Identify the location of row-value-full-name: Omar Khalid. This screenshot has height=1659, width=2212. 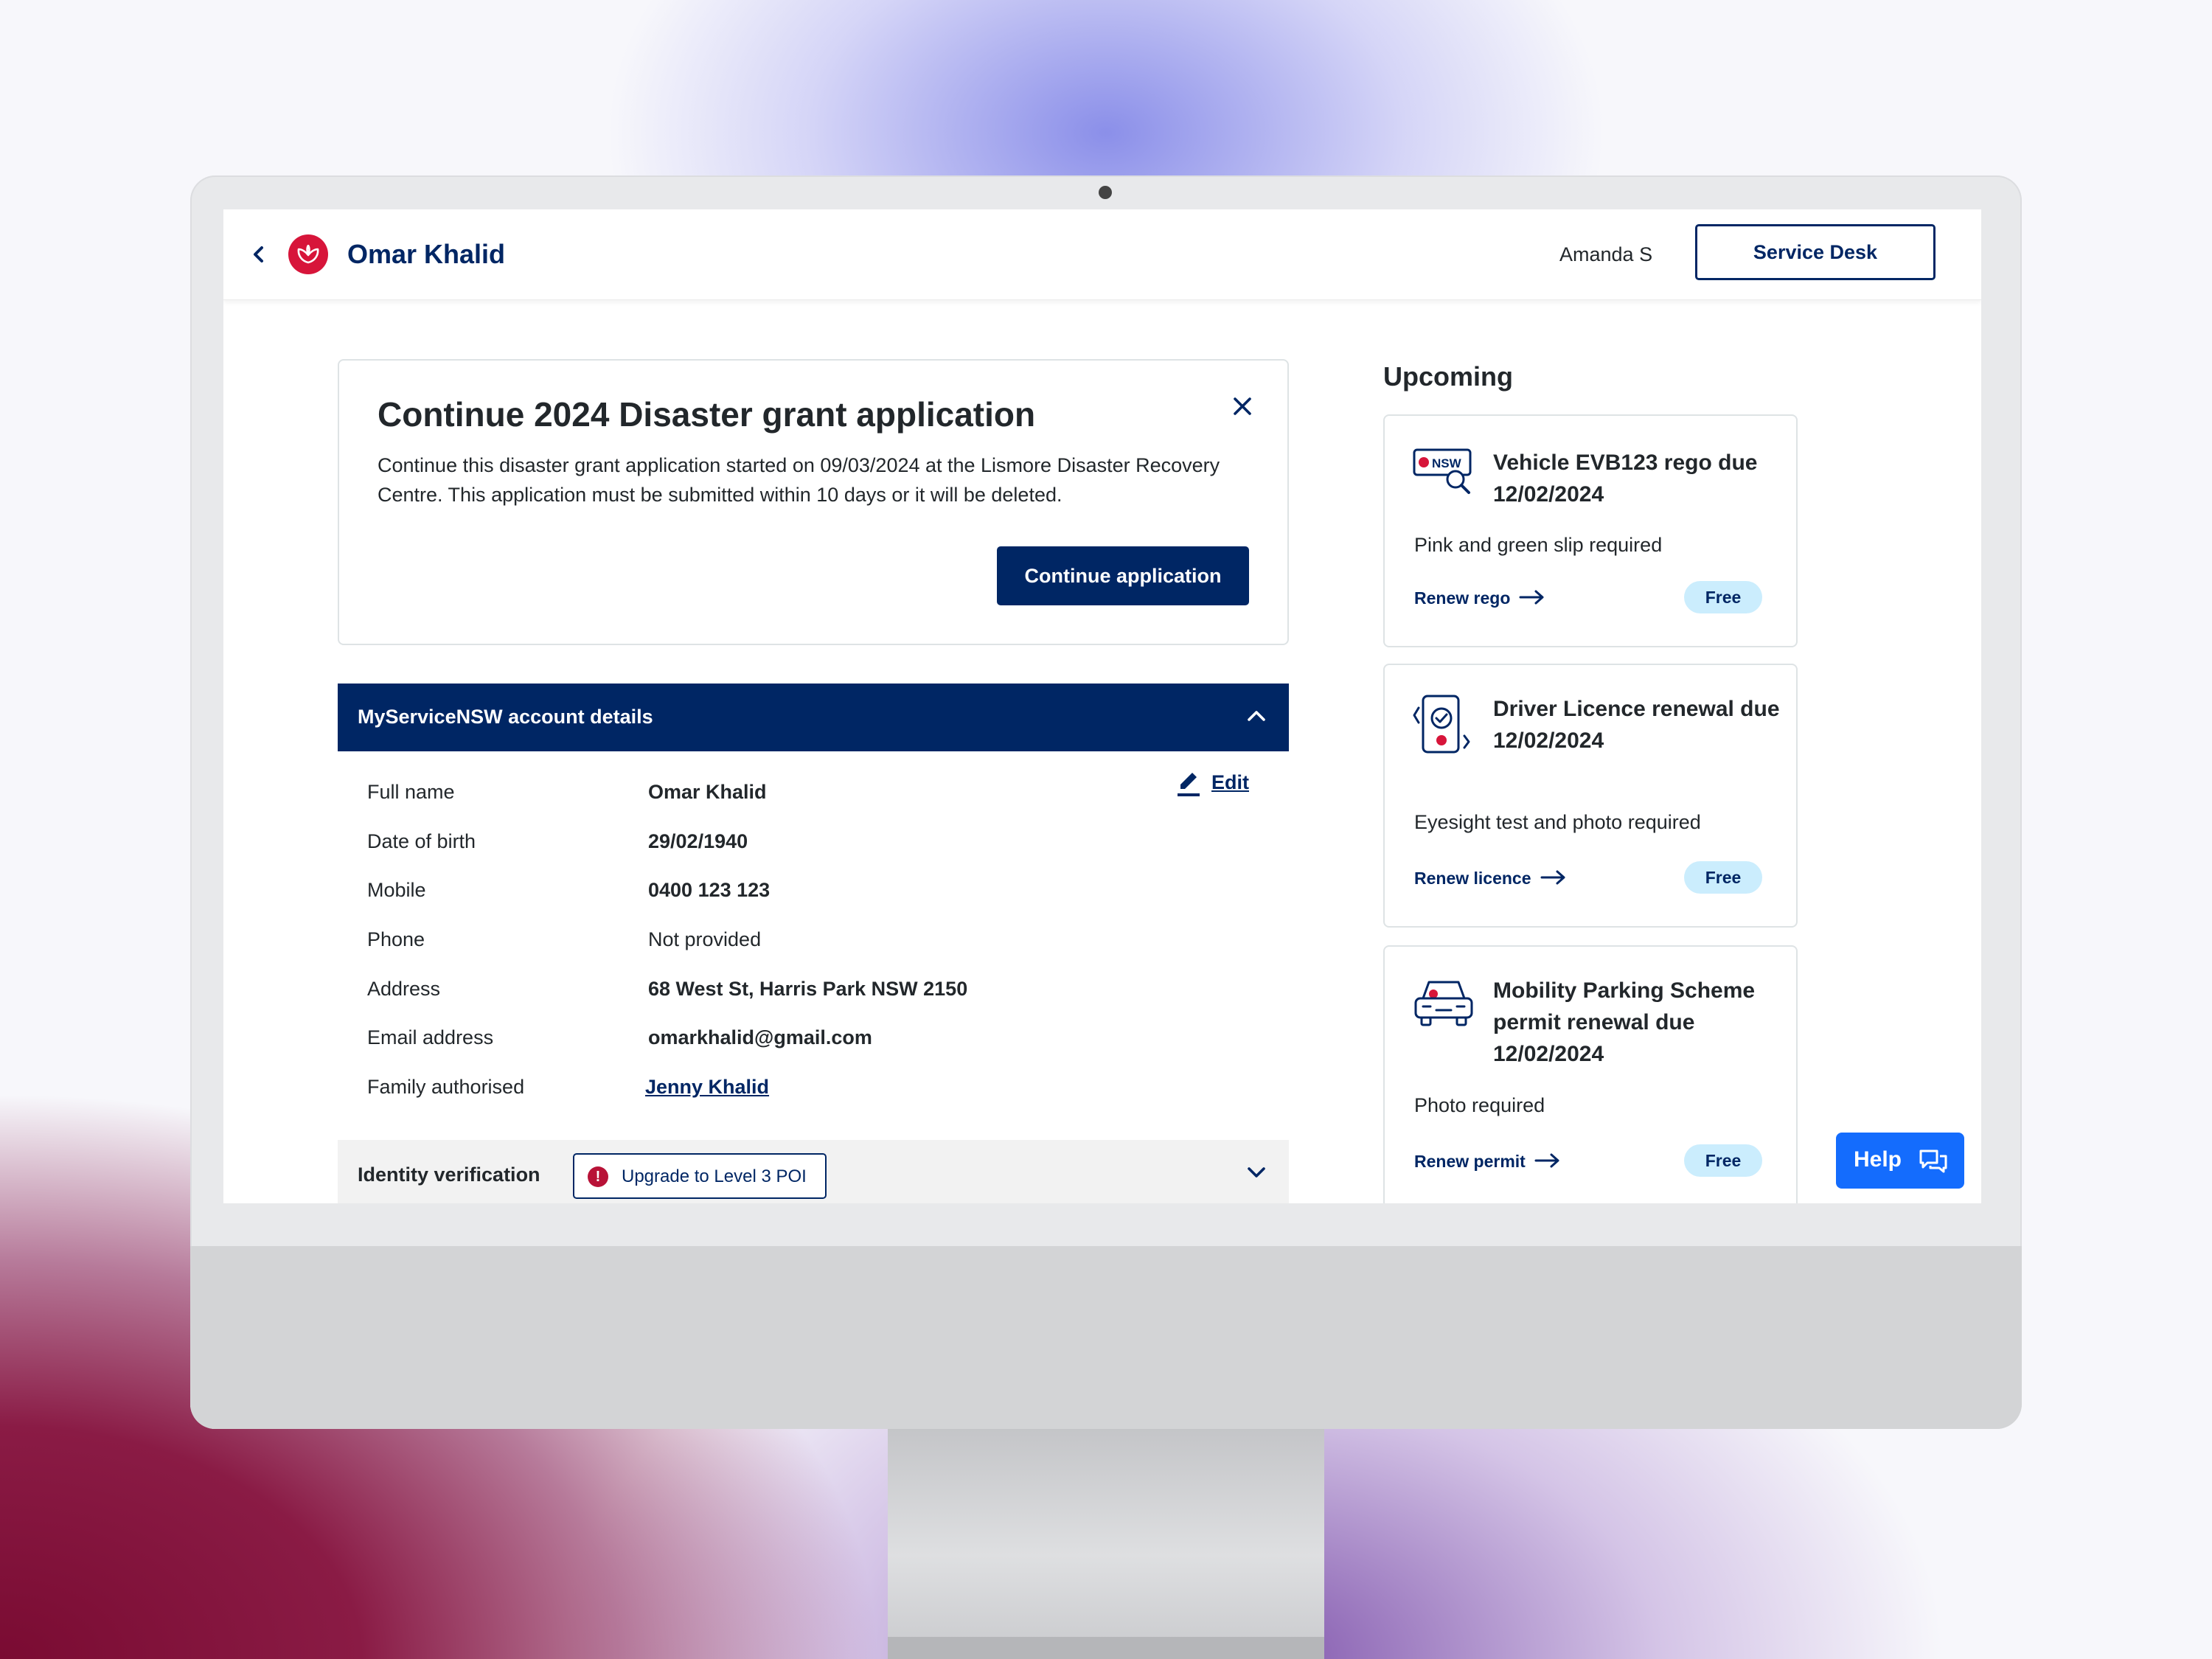
(707, 792).